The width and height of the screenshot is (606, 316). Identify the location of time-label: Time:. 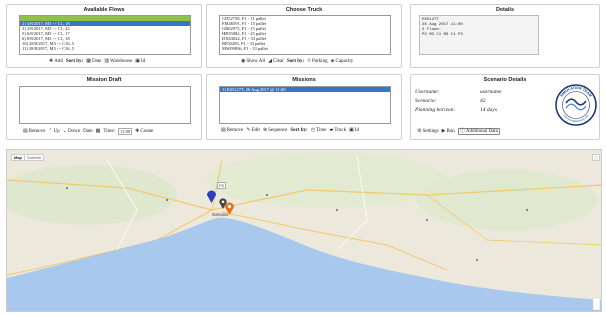
(109, 131).